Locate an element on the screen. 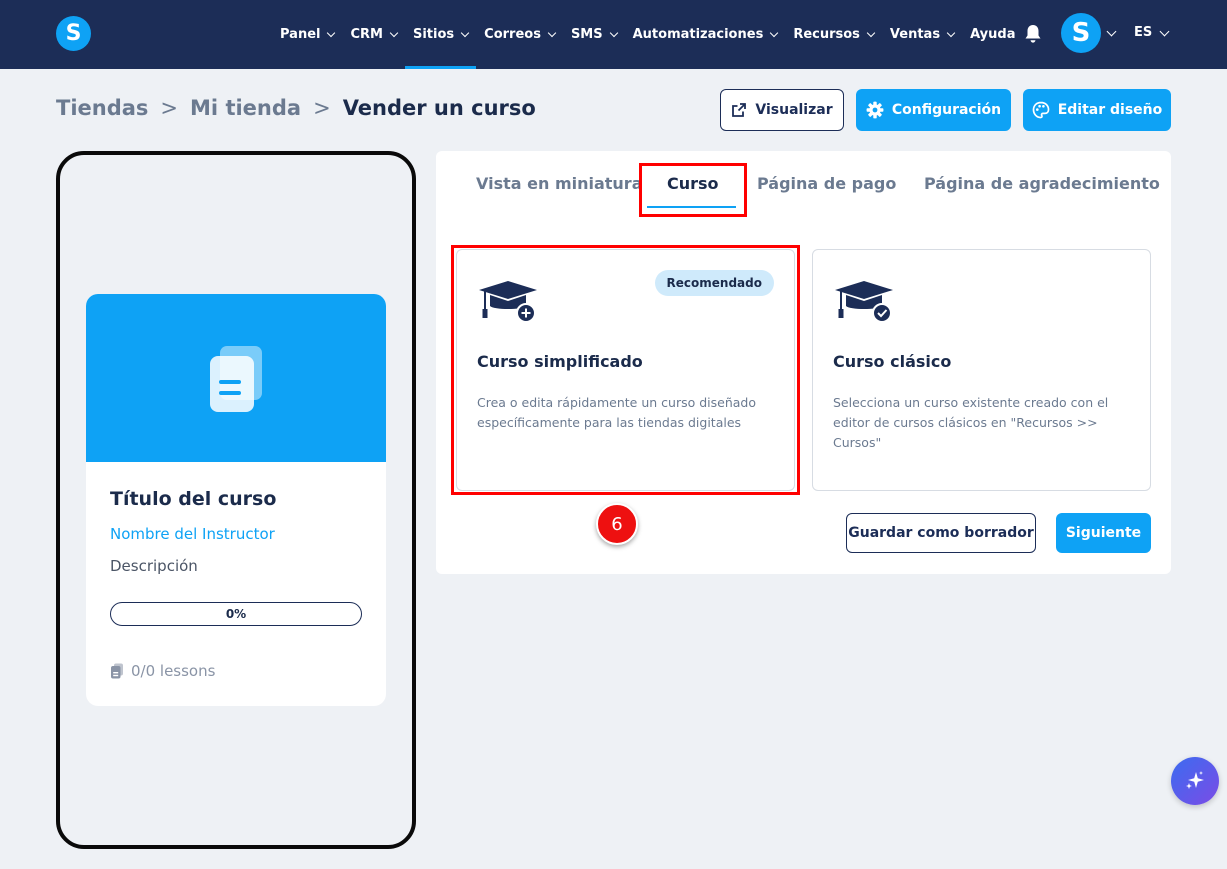 This screenshot has height=869, width=1227. nav-item-recursos: Recursos is located at coordinates (833, 34).